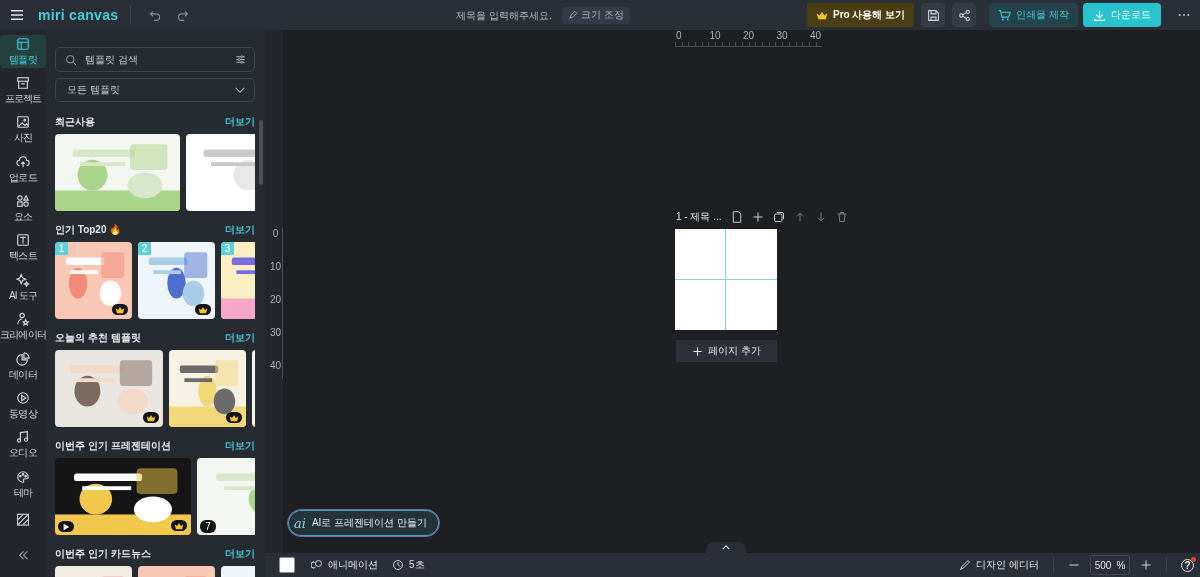 This screenshot has width=1200, height=577. Describe the element at coordinates (23, 201) in the screenshot. I see `shapes-icon` at that location.